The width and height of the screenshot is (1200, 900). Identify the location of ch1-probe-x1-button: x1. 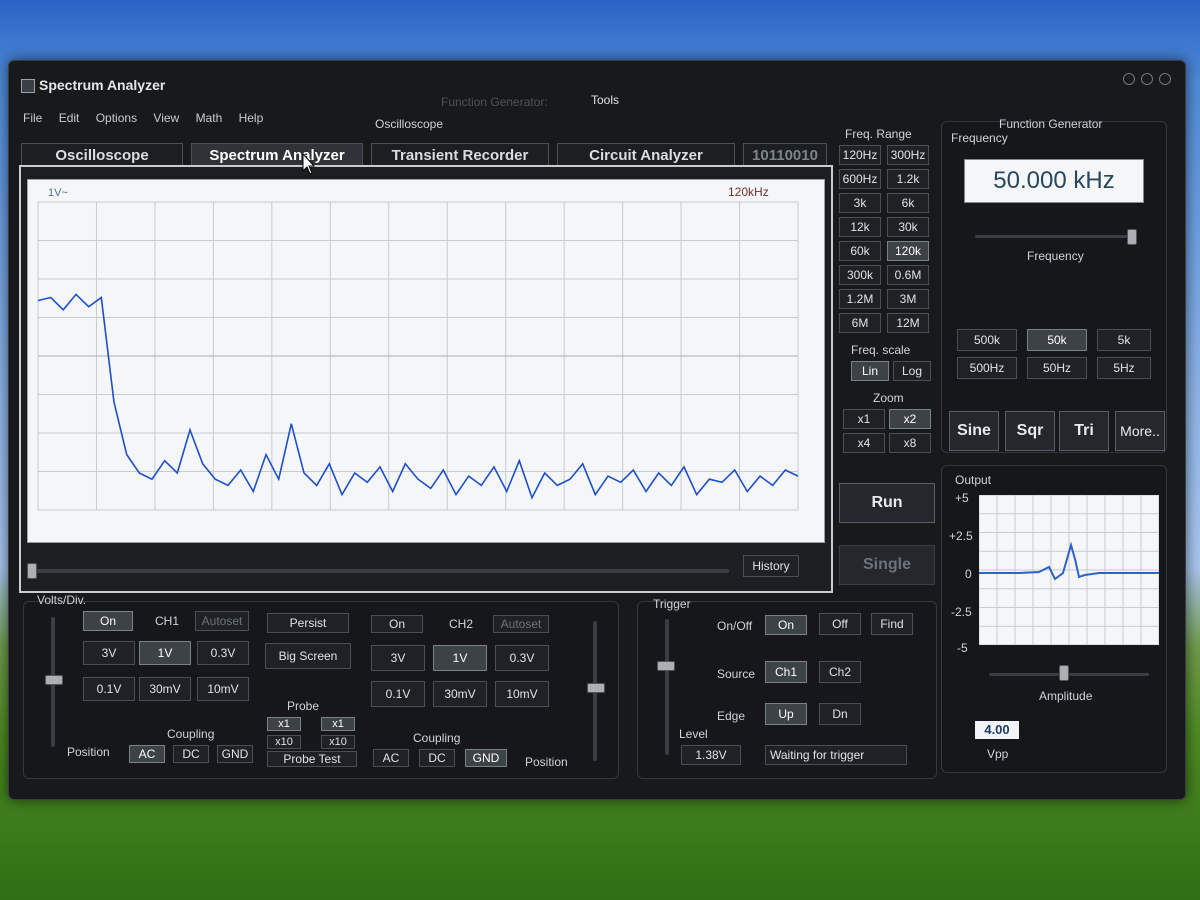
(284, 724).